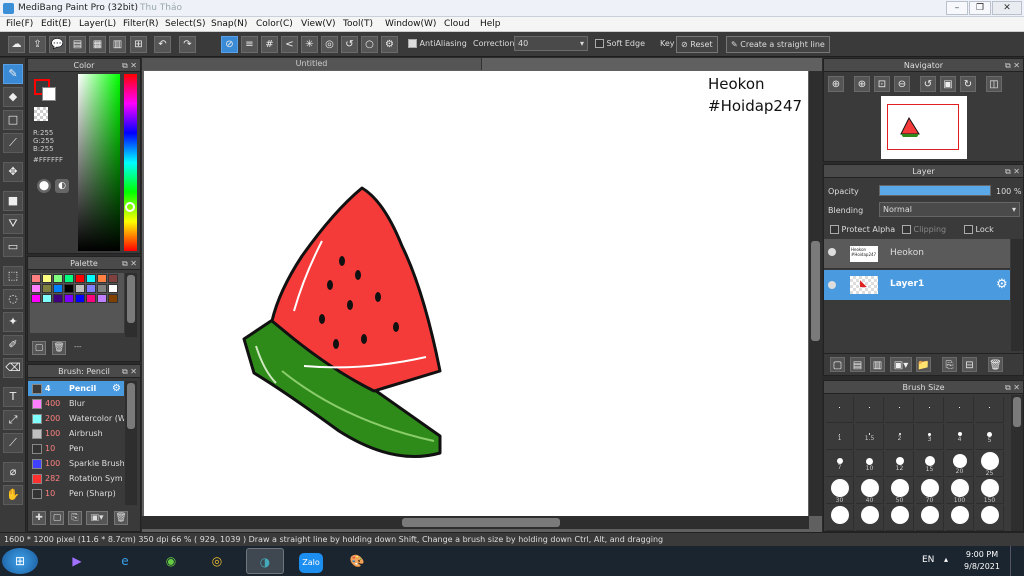 This screenshot has width=1024, height=576. I want to click on brush-size-cell: 15, so click(930, 464).